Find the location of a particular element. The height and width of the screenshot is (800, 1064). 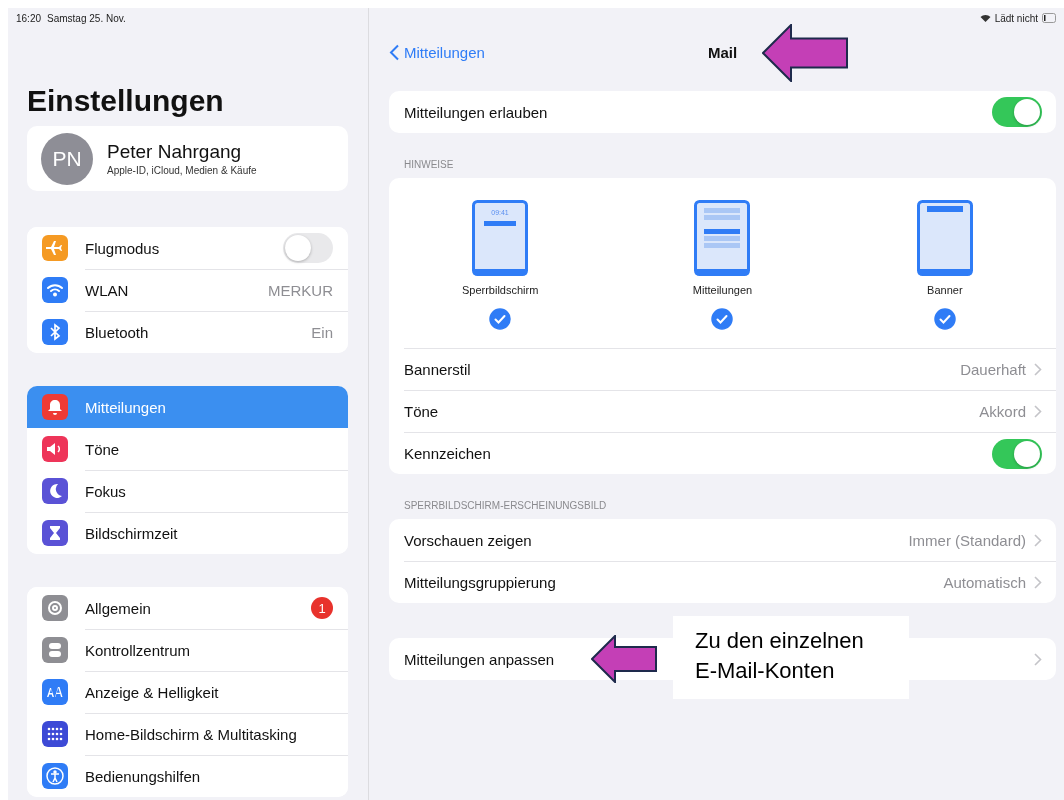

item-value: MERKUR is located at coordinates (300, 290).